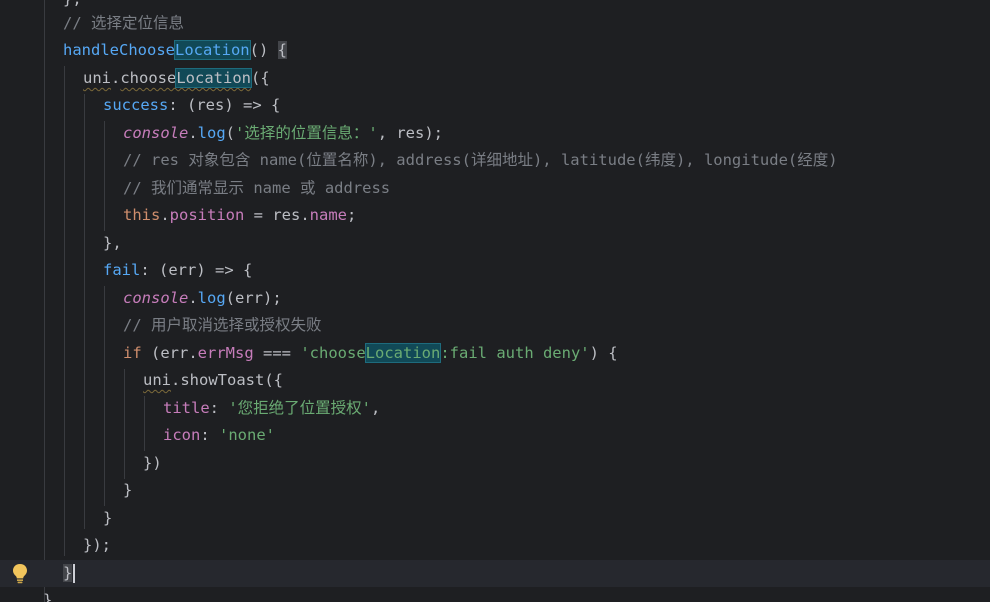  I want to click on string-literal: 'choose, so click(333, 353).